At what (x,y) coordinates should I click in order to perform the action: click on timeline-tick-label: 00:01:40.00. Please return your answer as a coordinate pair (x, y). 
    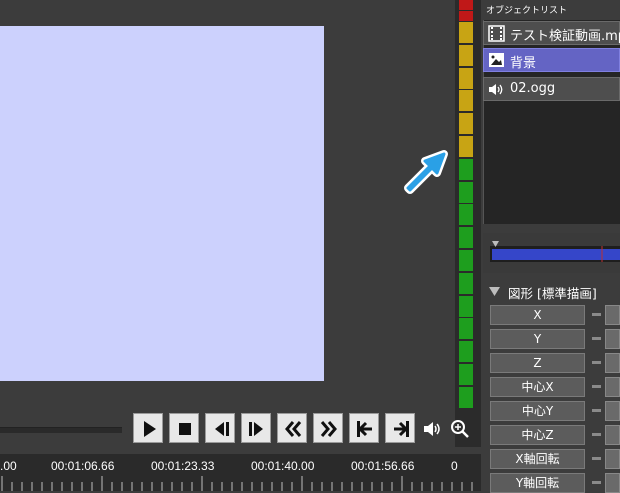
    Looking at the image, I should click on (283, 466).